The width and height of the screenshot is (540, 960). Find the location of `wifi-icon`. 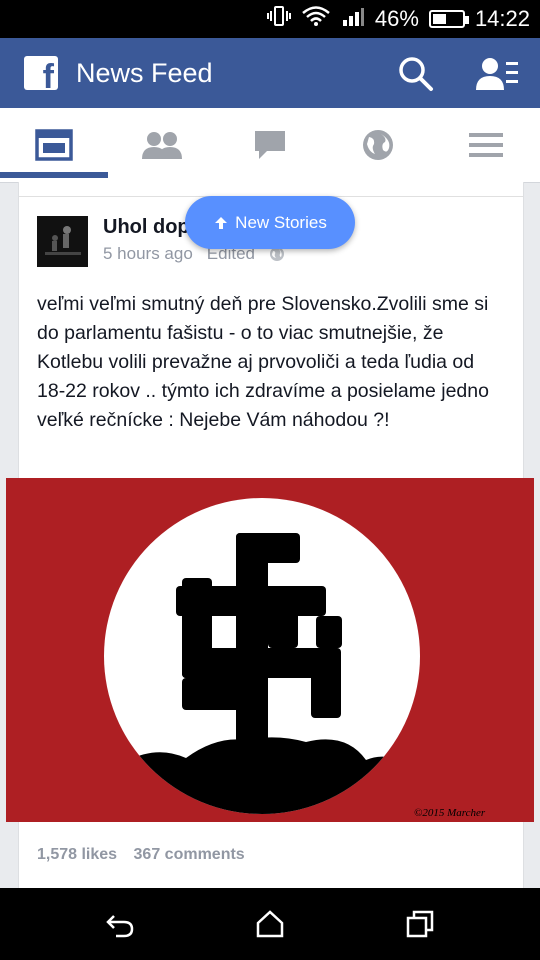

wifi-icon is located at coordinates (316, 19).